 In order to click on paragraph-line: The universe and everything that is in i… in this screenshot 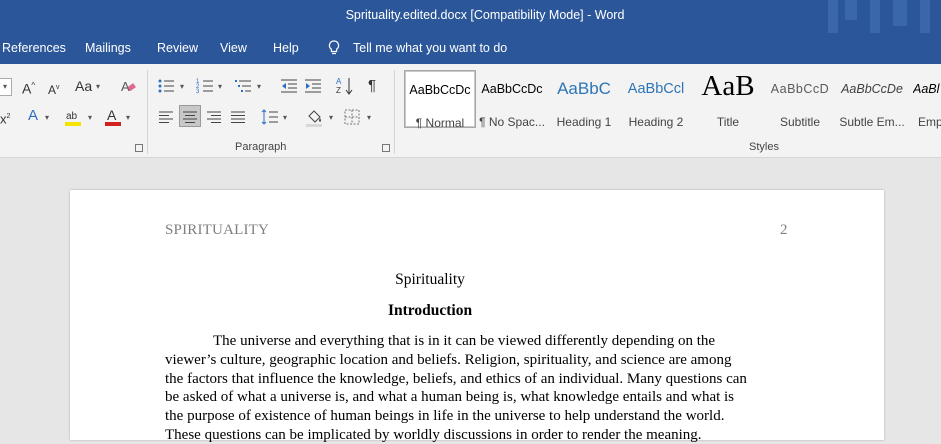, I will do `click(464, 341)`.